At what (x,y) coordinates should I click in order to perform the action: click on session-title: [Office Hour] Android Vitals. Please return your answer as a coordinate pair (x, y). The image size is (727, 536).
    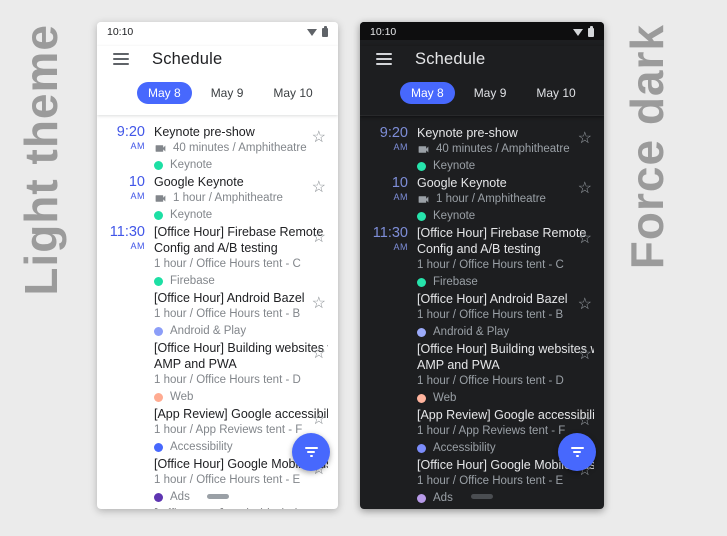
    Looking at the image, I should click on (505, 508).